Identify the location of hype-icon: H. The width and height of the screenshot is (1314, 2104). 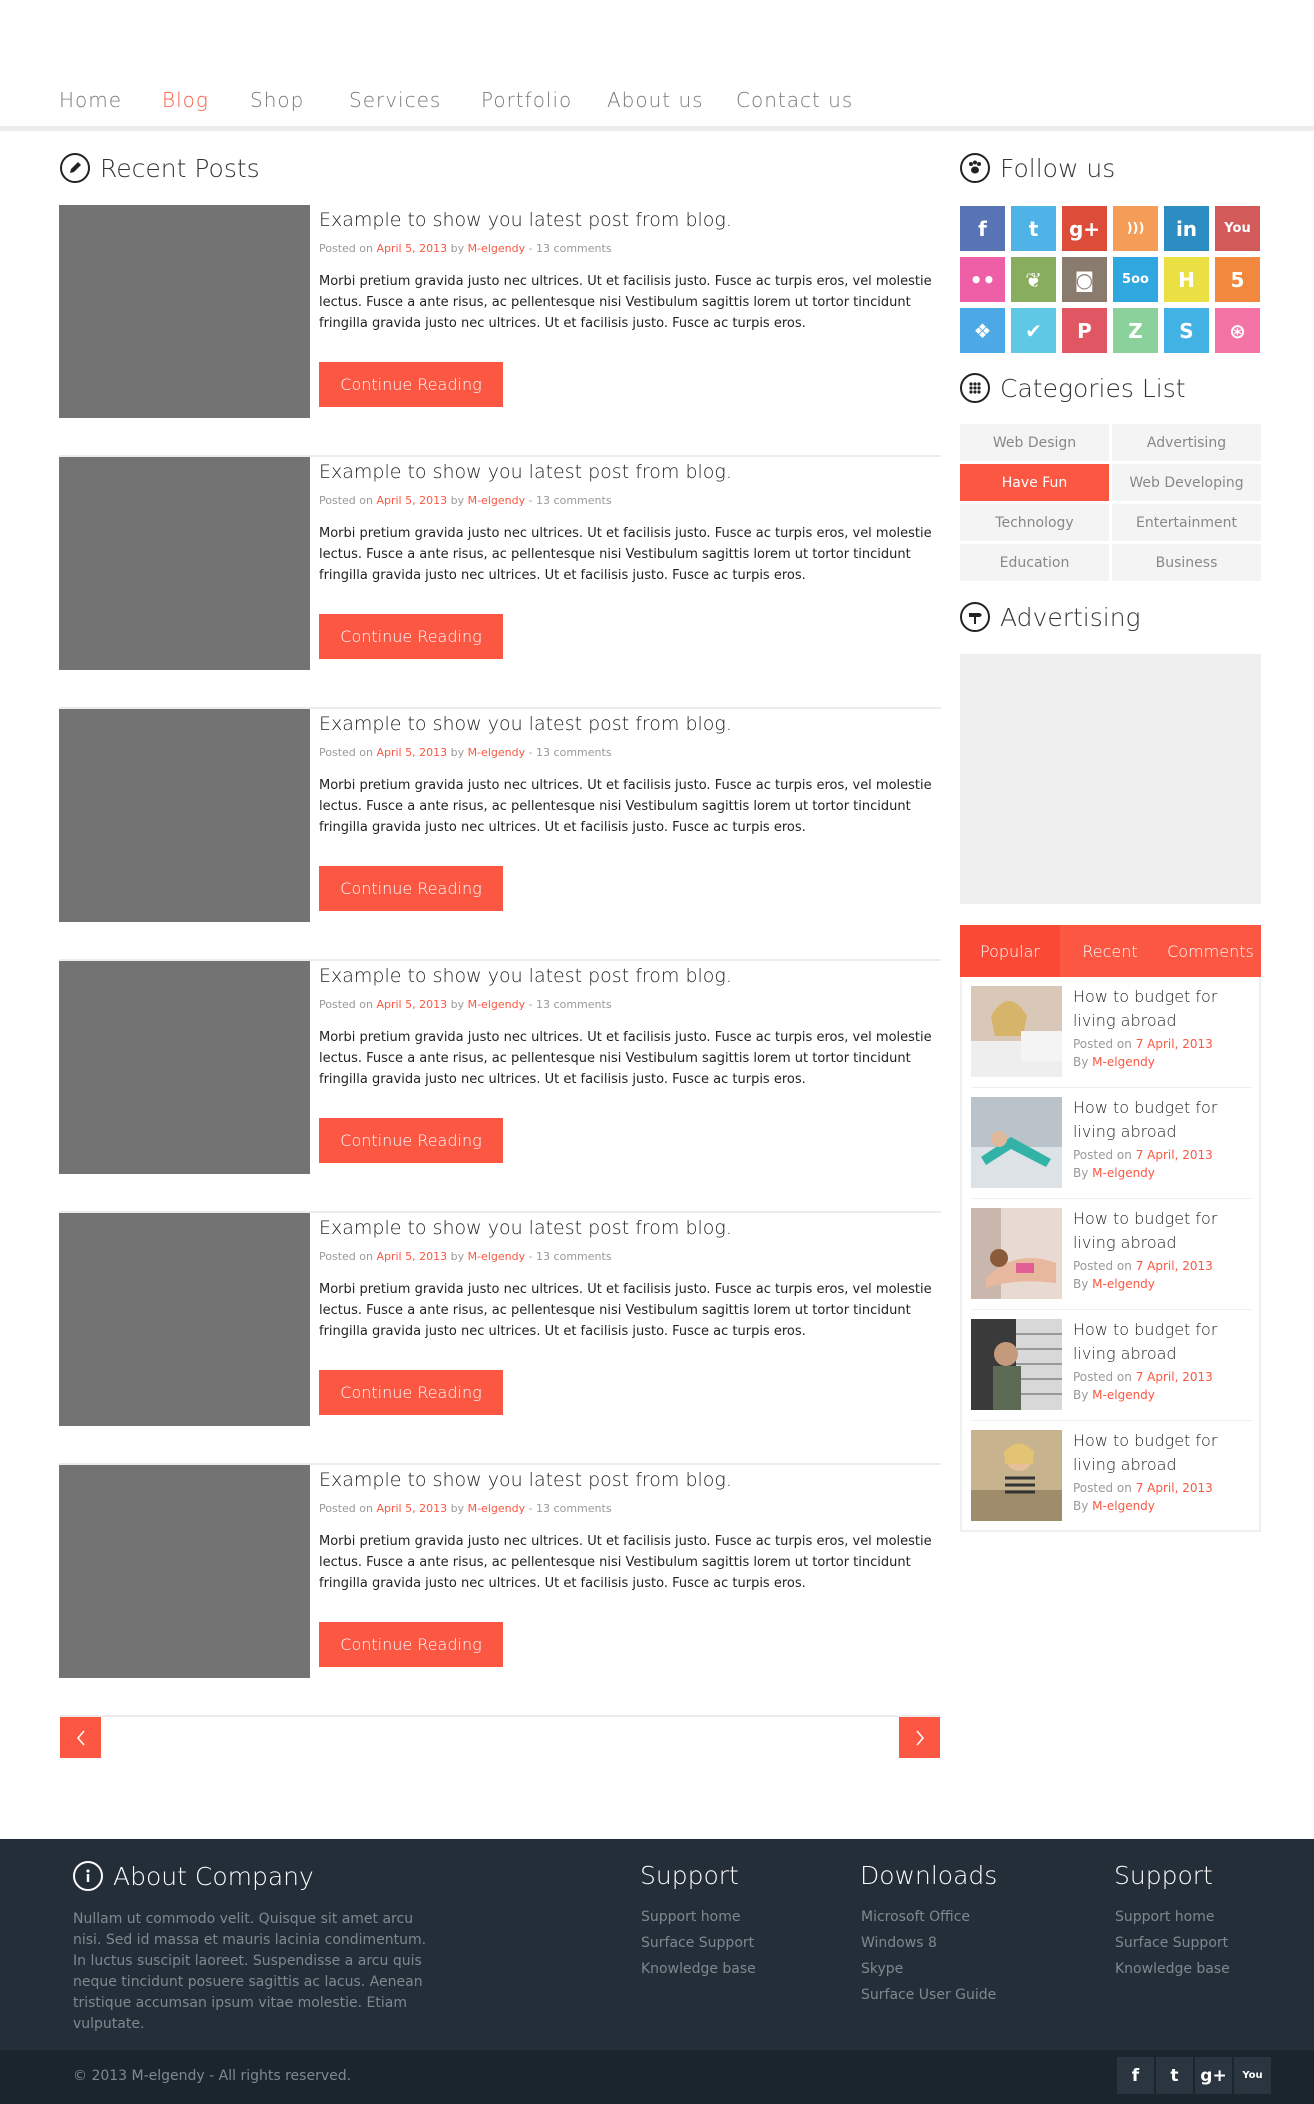
(1186, 279).